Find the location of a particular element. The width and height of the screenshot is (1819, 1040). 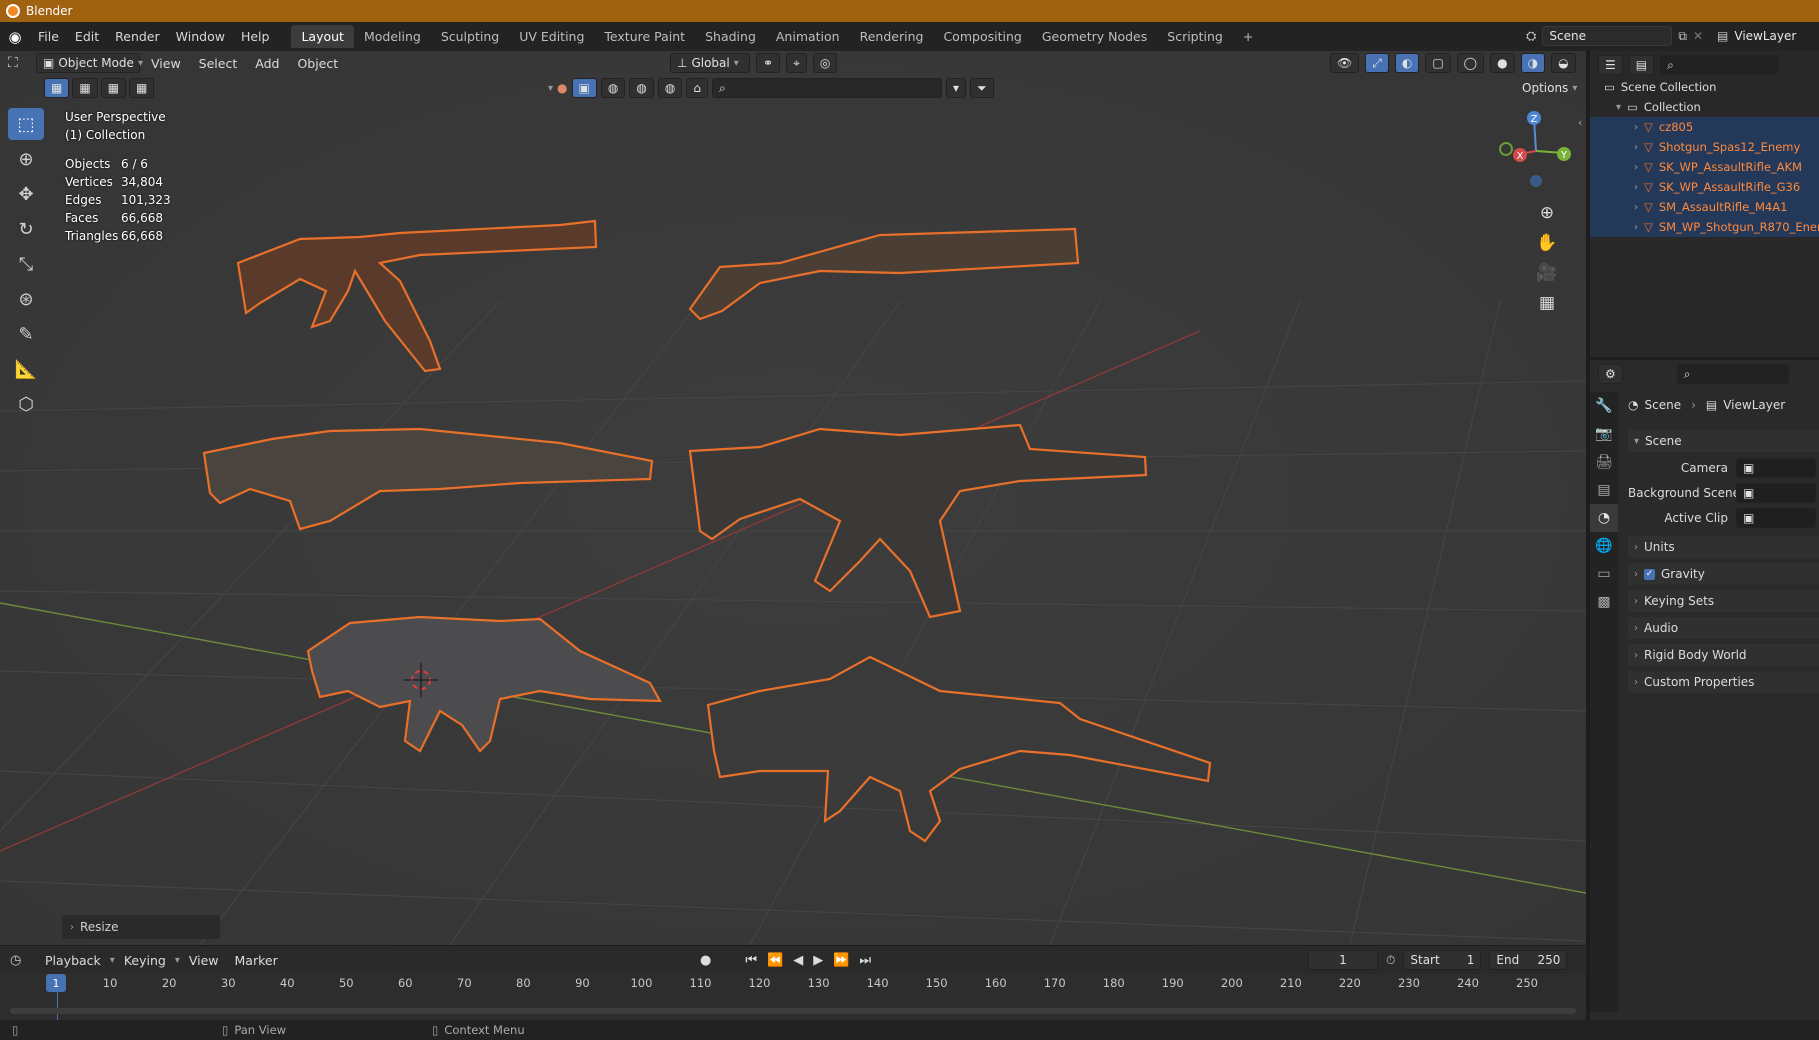

timeline-view-menu: View is located at coordinates (204, 960).